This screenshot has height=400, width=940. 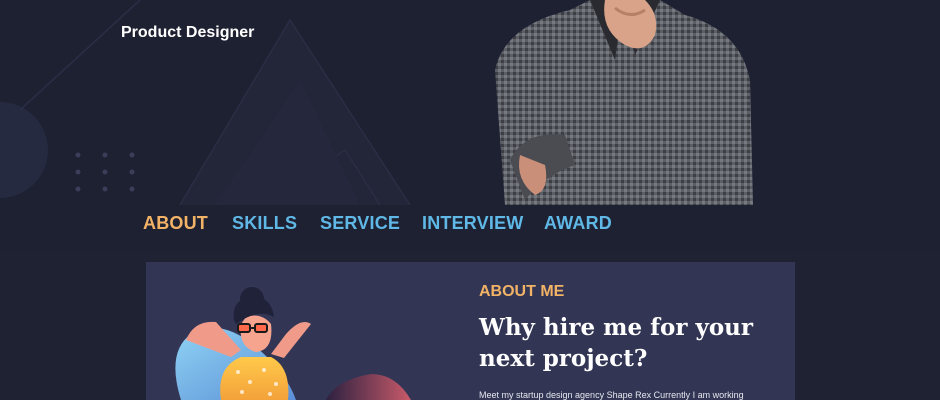 What do you see at coordinates (616, 343) in the screenshot?
I see `about-heading: Why hire me for your next project?` at bounding box center [616, 343].